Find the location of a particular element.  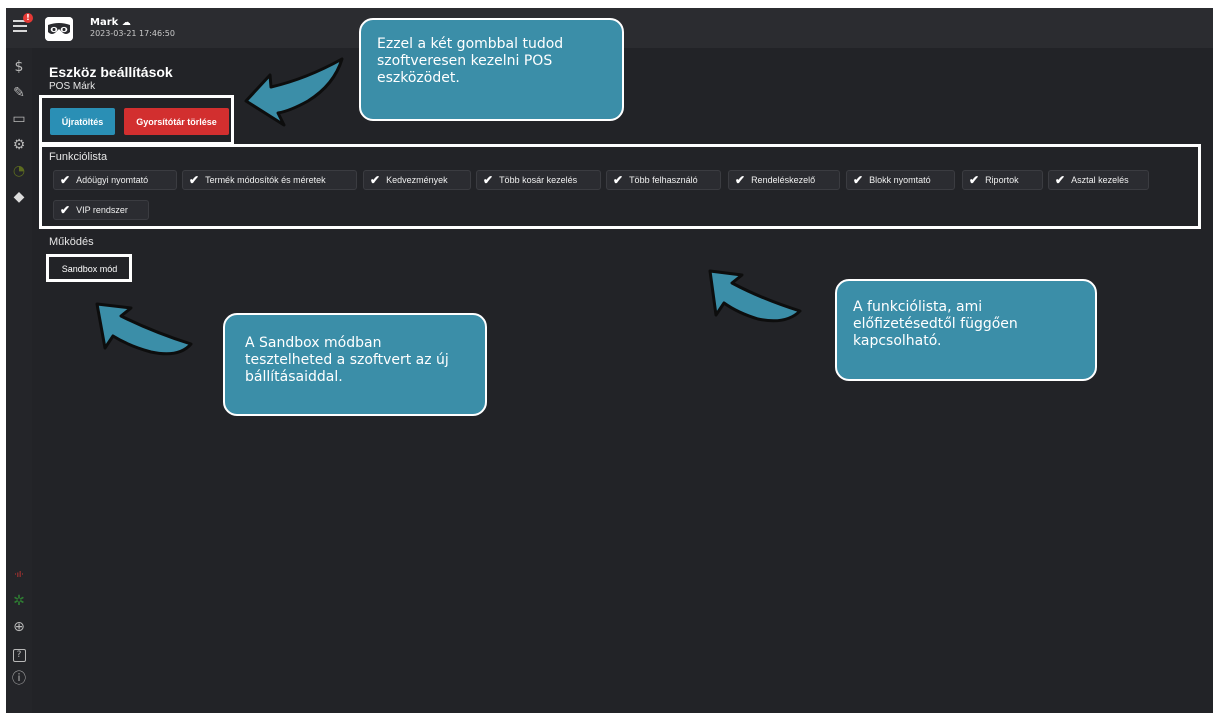

timer-icon: ◔ is located at coordinates (19, 171).